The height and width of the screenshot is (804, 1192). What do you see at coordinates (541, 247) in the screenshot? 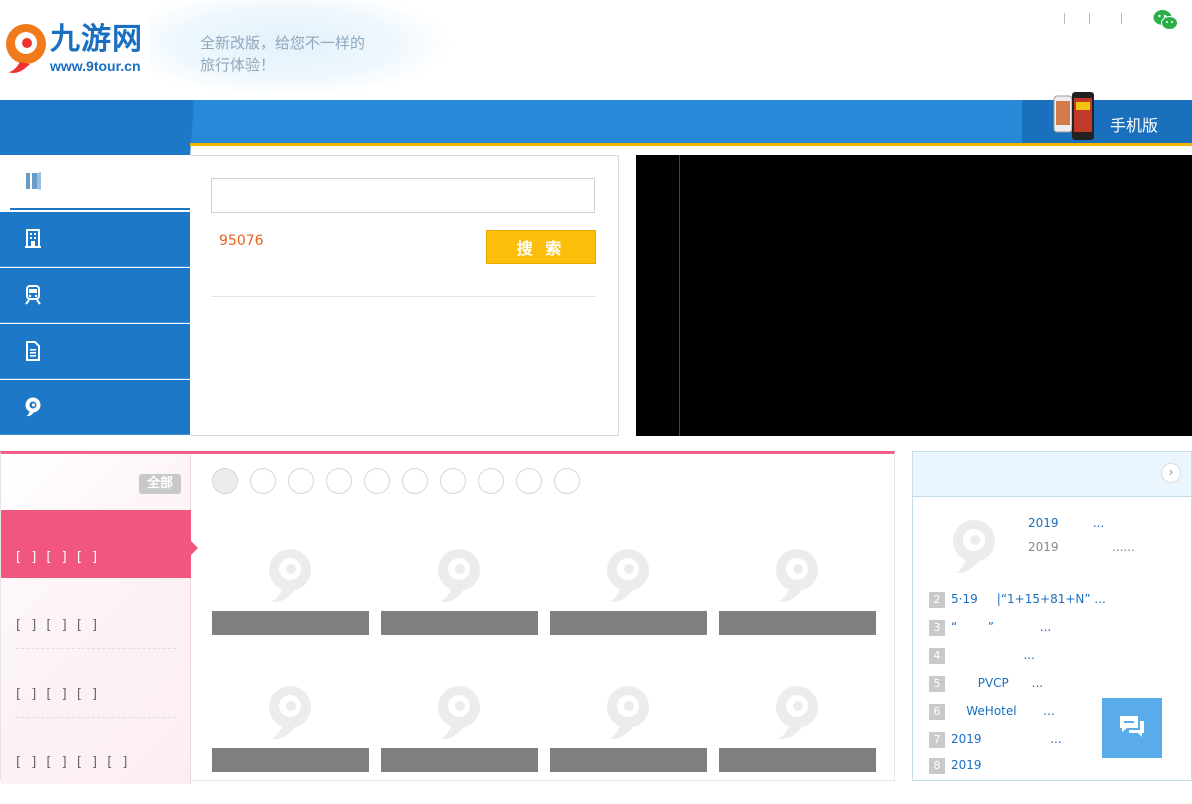
I see `search-button: 搜 索` at bounding box center [541, 247].